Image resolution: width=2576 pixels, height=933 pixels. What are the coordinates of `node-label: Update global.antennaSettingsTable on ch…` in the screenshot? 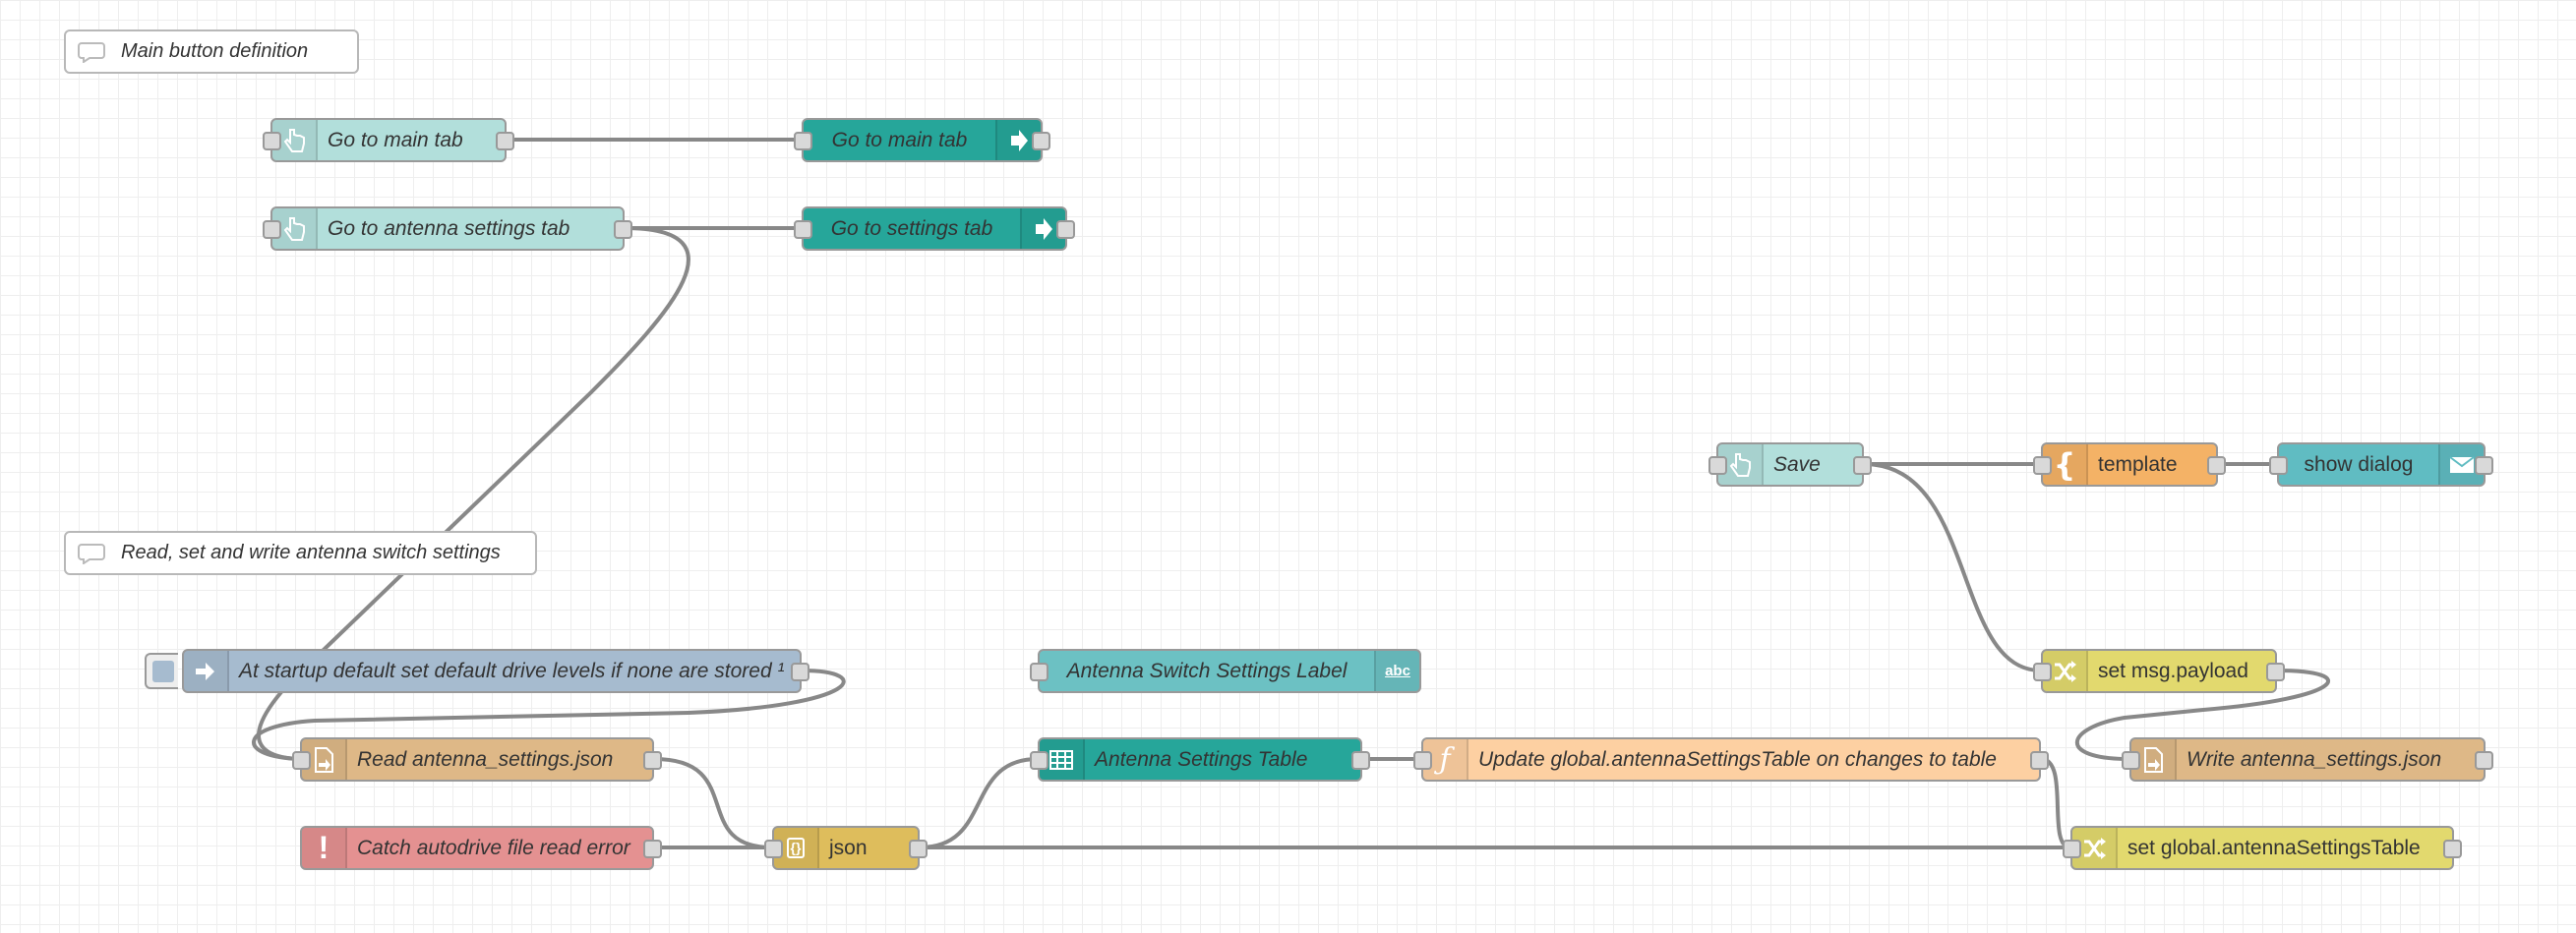 It's located at (1737, 759).